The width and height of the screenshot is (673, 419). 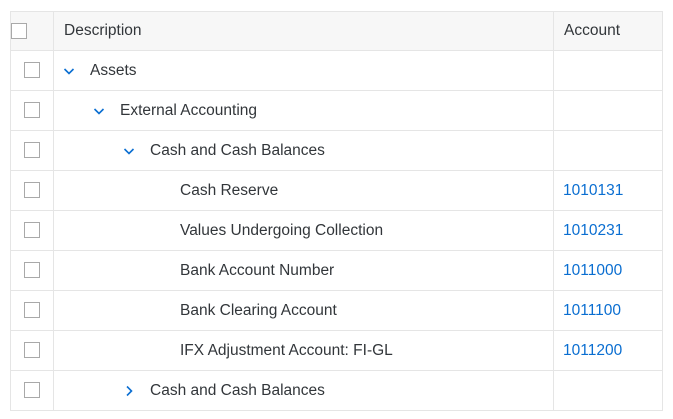 I want to click on description-content: IFX Adjustment Account: FI-GL, so click(x=304, y=351).